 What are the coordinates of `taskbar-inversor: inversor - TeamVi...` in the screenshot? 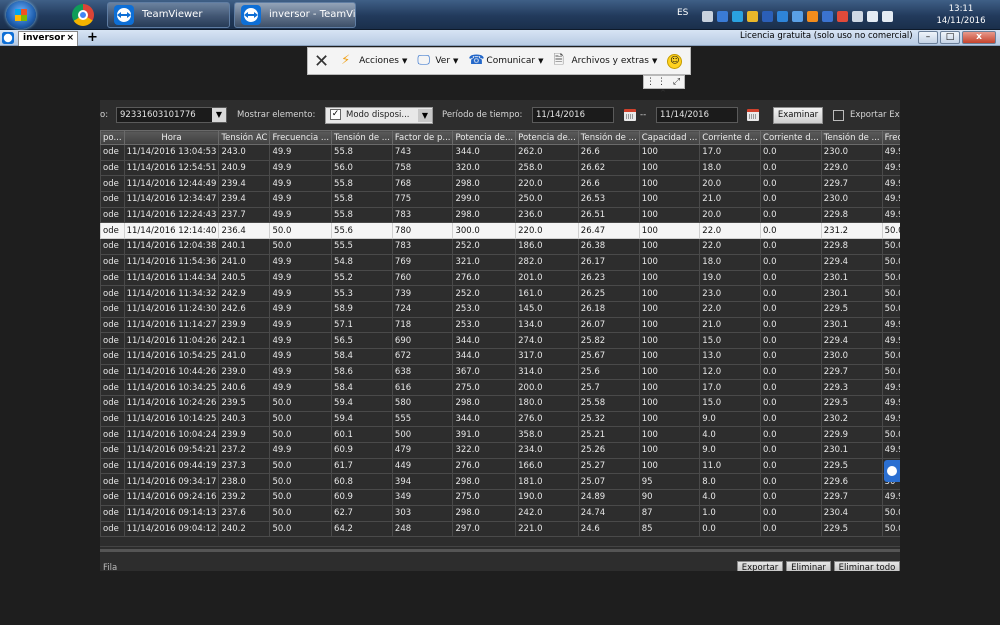 It's located at (295, 15).